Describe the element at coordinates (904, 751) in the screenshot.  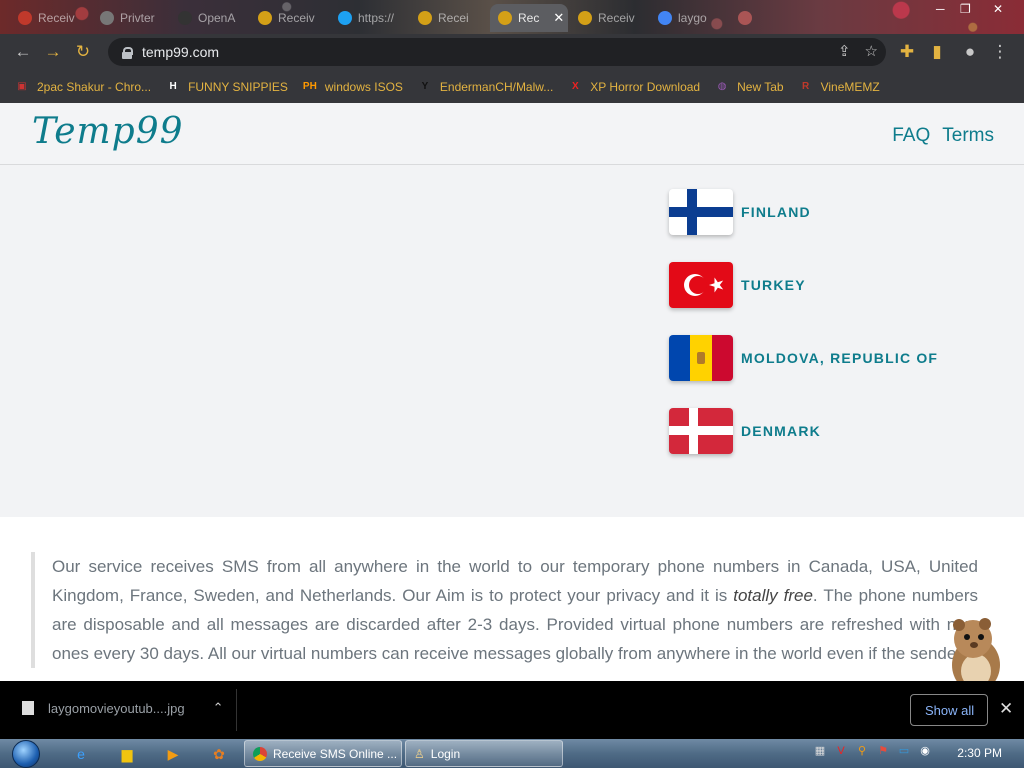
I see `tray-monitor-icon: ▭` at that location.